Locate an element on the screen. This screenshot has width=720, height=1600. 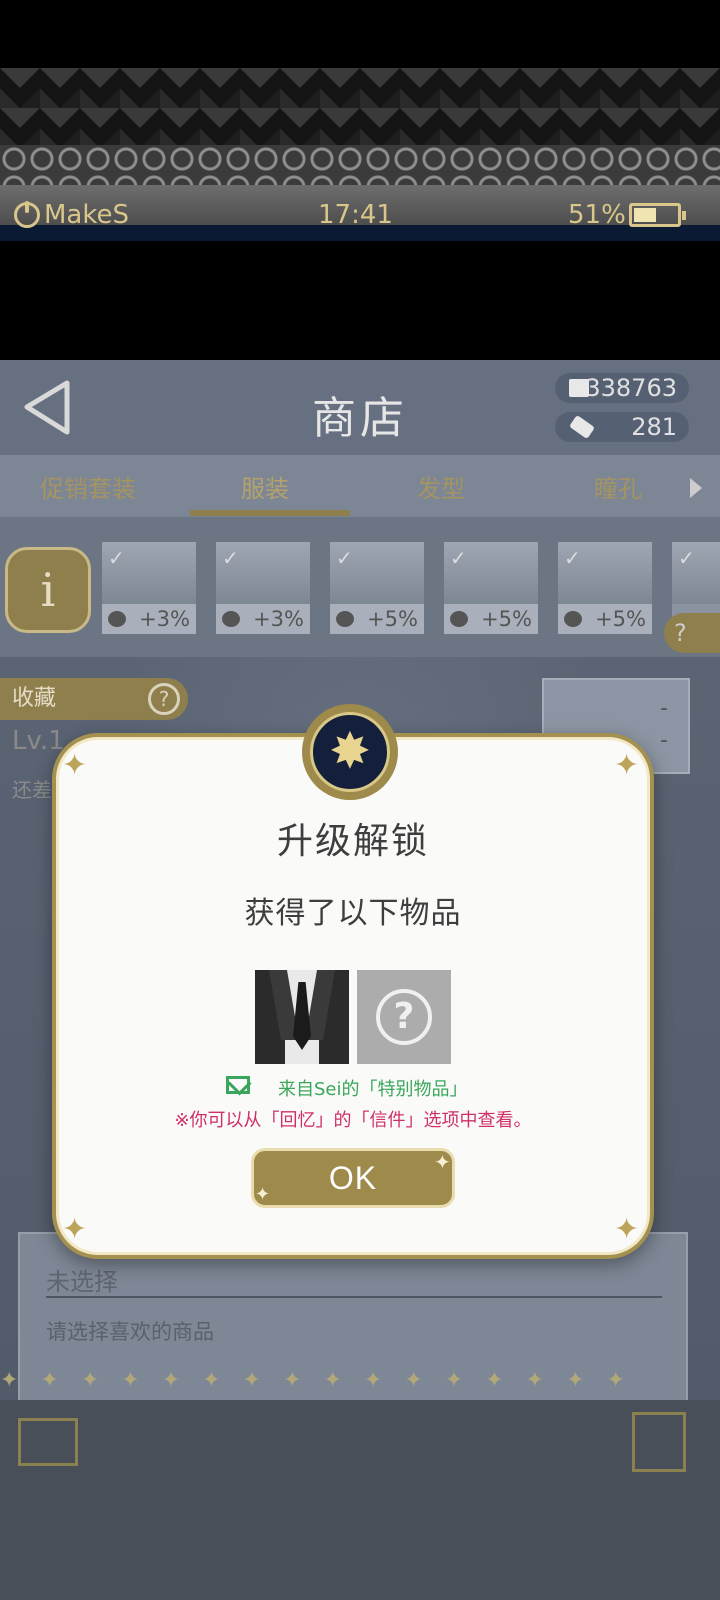
tag-icon is located at coordinates (582, 427).